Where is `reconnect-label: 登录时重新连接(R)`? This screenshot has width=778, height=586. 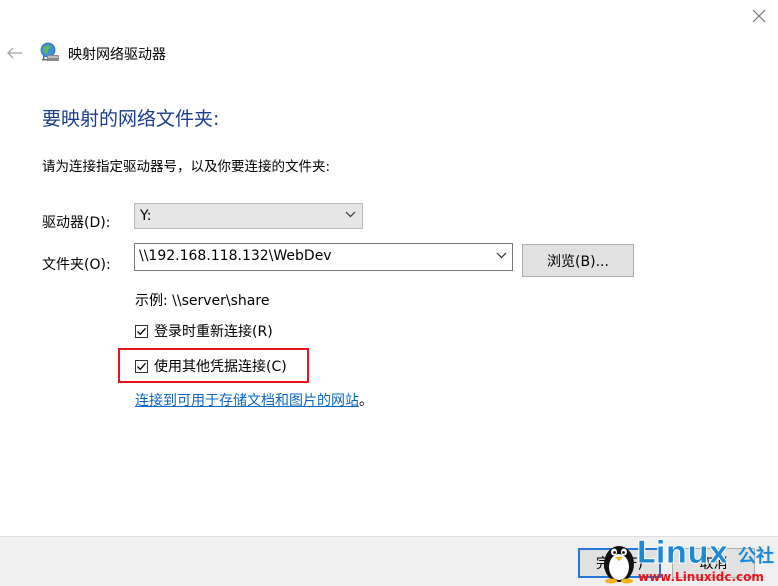 reconnect-label: 登录时重新连接(R) is located at coordinates (213, 332).